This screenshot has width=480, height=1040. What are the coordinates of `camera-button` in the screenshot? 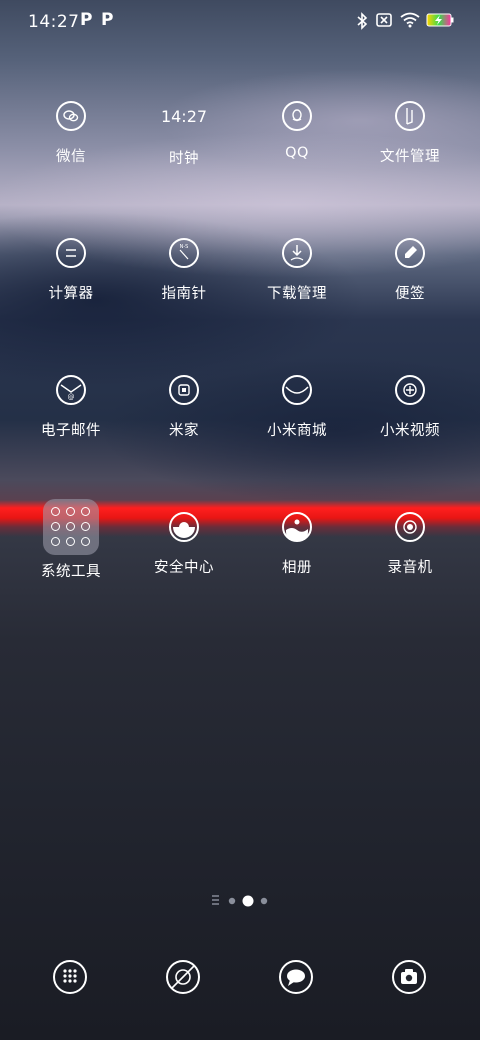 It's located at (409, 977).